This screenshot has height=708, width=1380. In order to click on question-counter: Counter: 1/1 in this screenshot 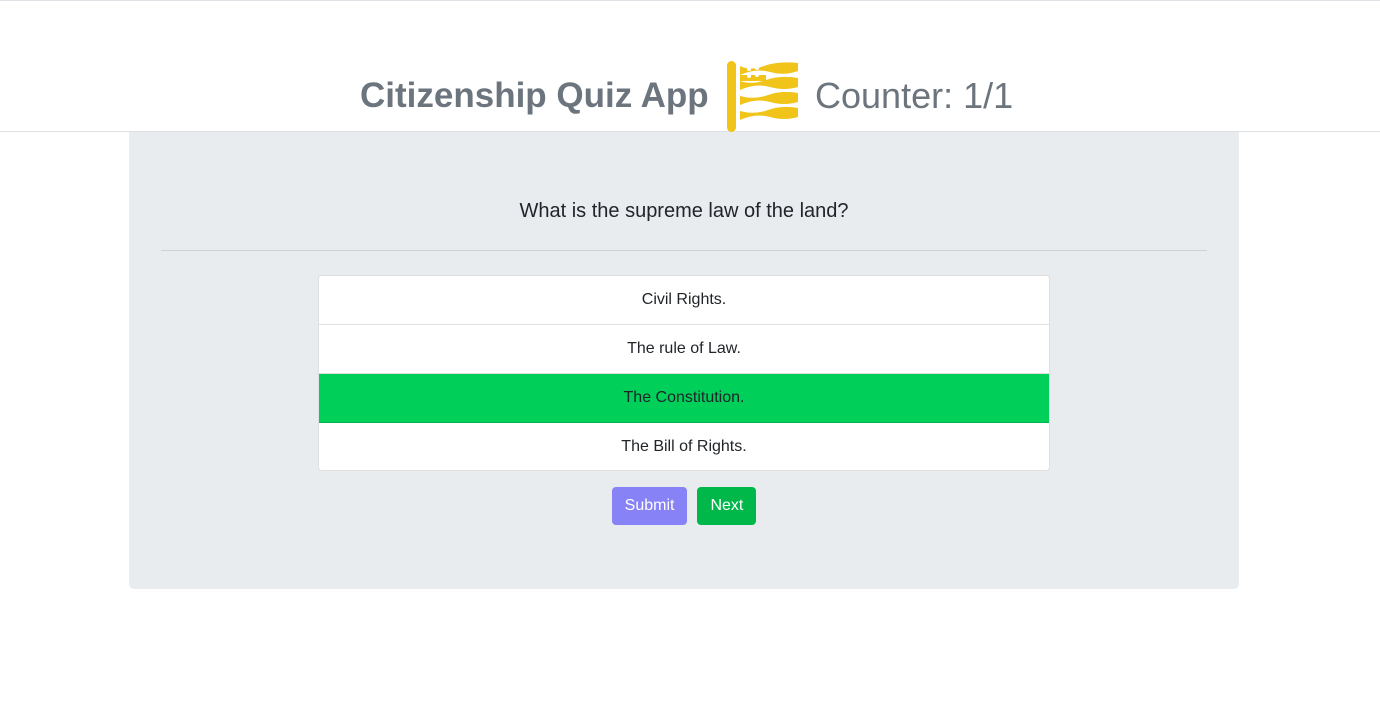, I will do `click(914, 95)`.